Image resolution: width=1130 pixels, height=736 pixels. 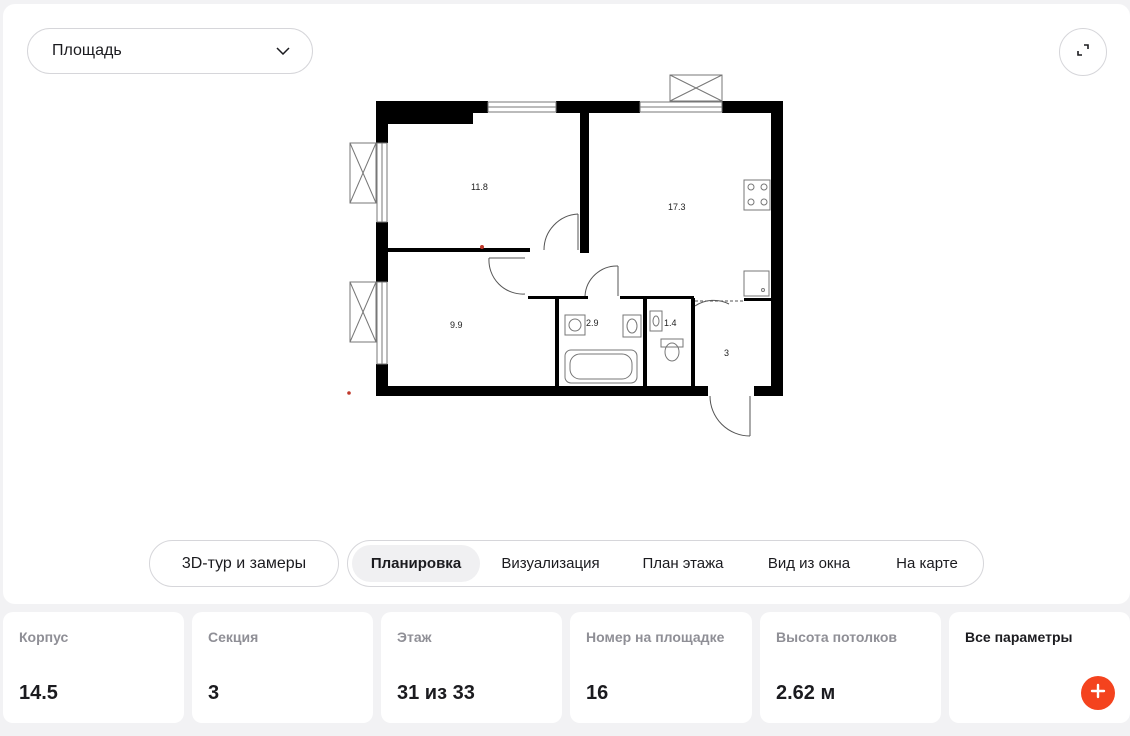 What do you see at coordinates (927, 563) in the screenshot?
I see `tab-map: На карте` at bounding box center [927, 563].